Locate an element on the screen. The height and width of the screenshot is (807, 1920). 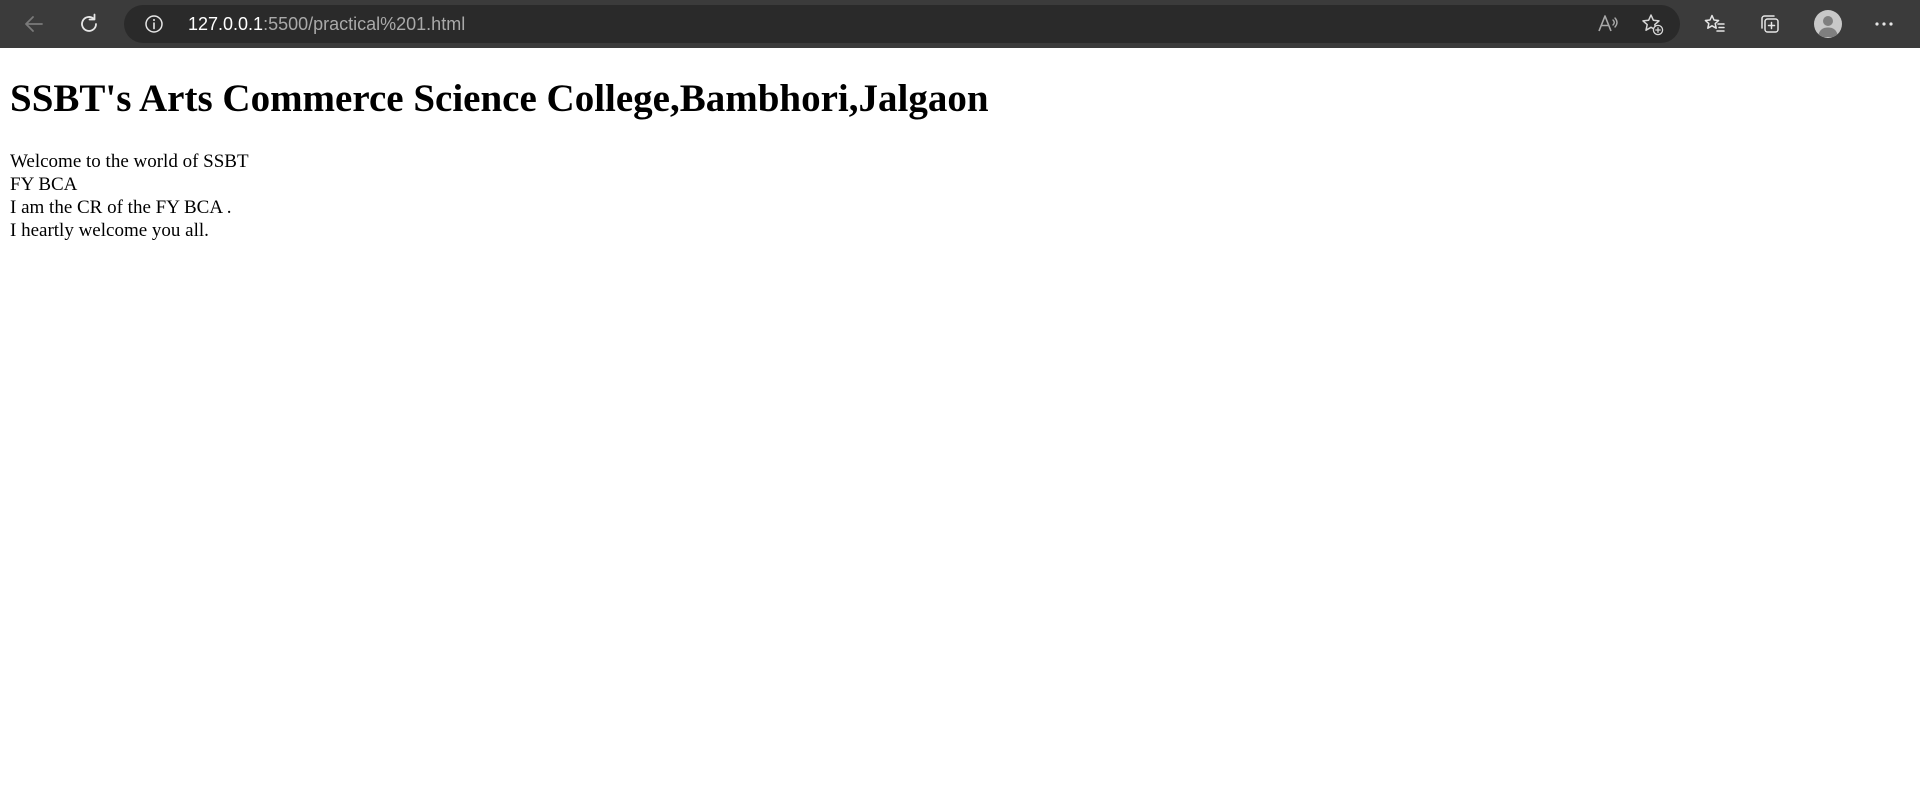
favorites-icon is located at coordinates (1715, 24).